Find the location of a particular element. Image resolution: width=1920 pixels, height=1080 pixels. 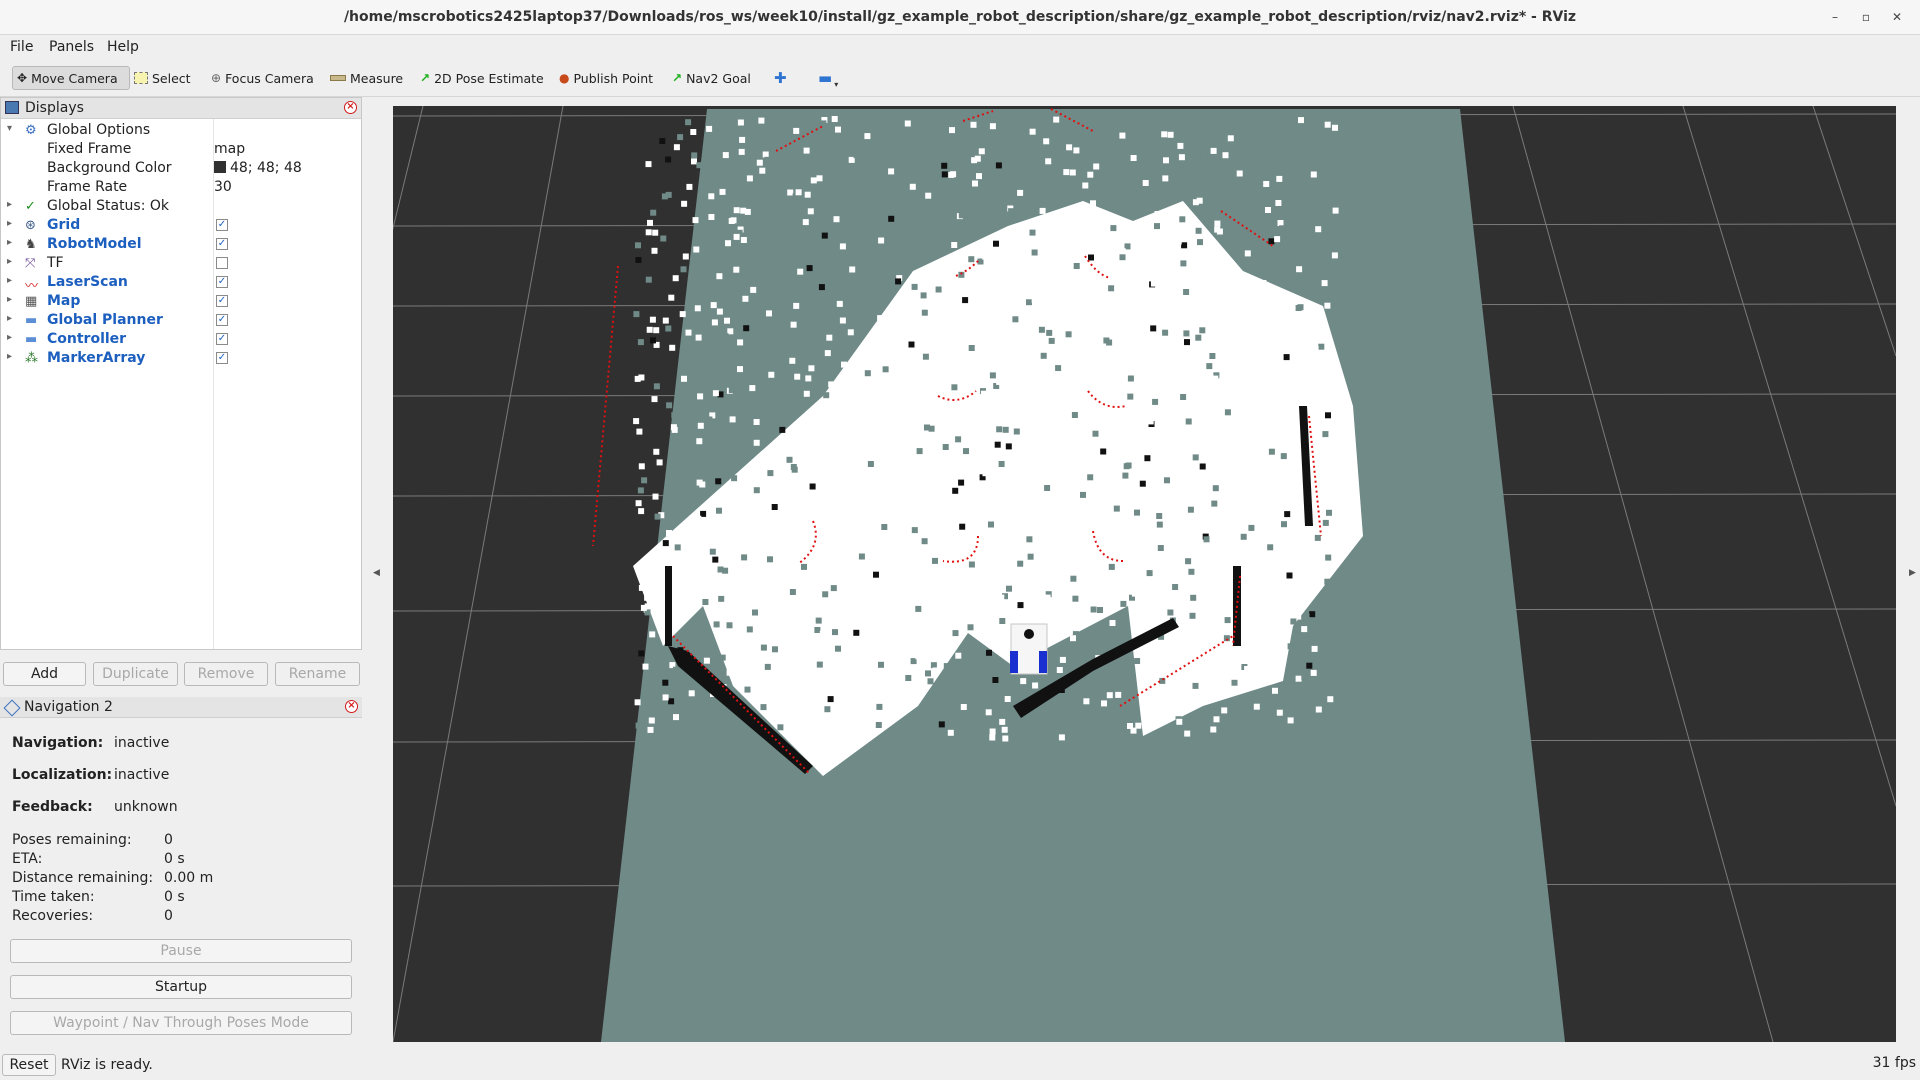

laserscan-checkbox: ✓ is located at coordinates (222, 282).